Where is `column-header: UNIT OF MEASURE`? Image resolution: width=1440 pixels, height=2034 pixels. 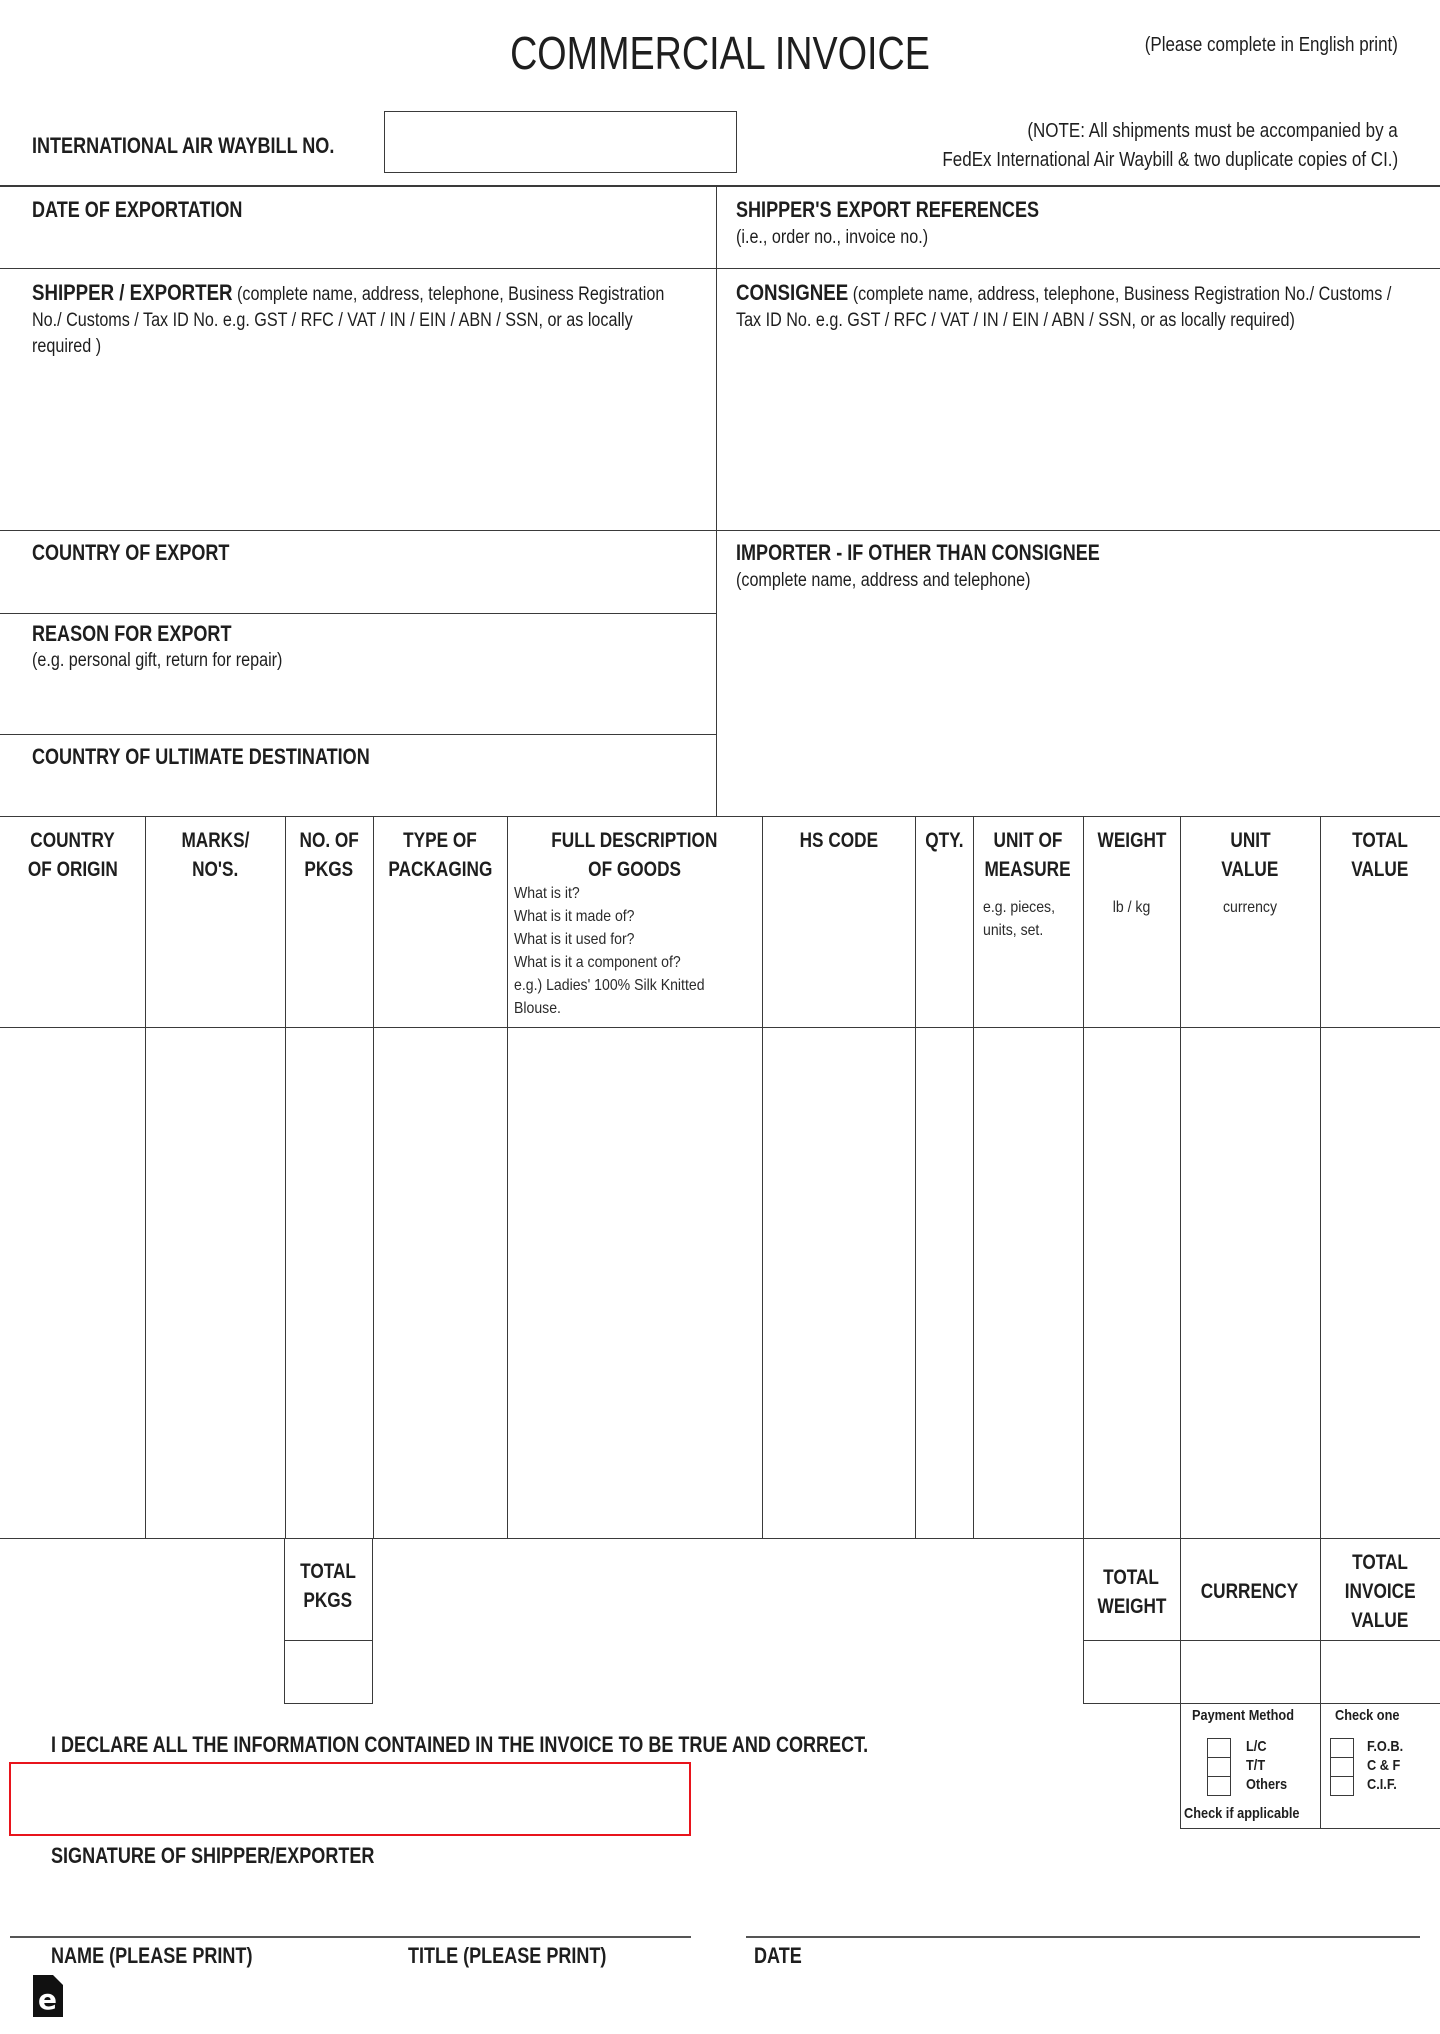
column-header: UNIT OF MEASURE is located at coordinates (1028, 855).